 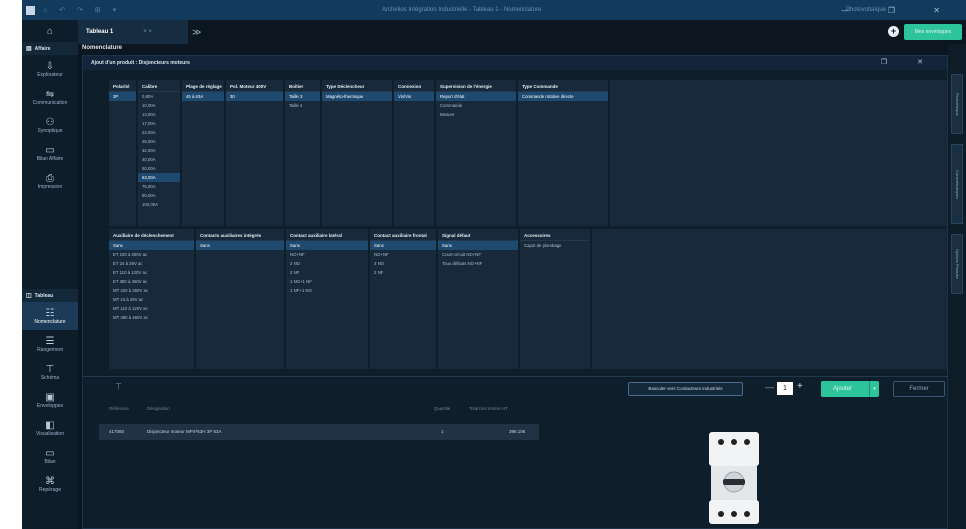 What do you see at coordinates (151, 254) in the screenshot?
I see `option-item: ET 220 à 260V ac` at bounding box center [151, 254].